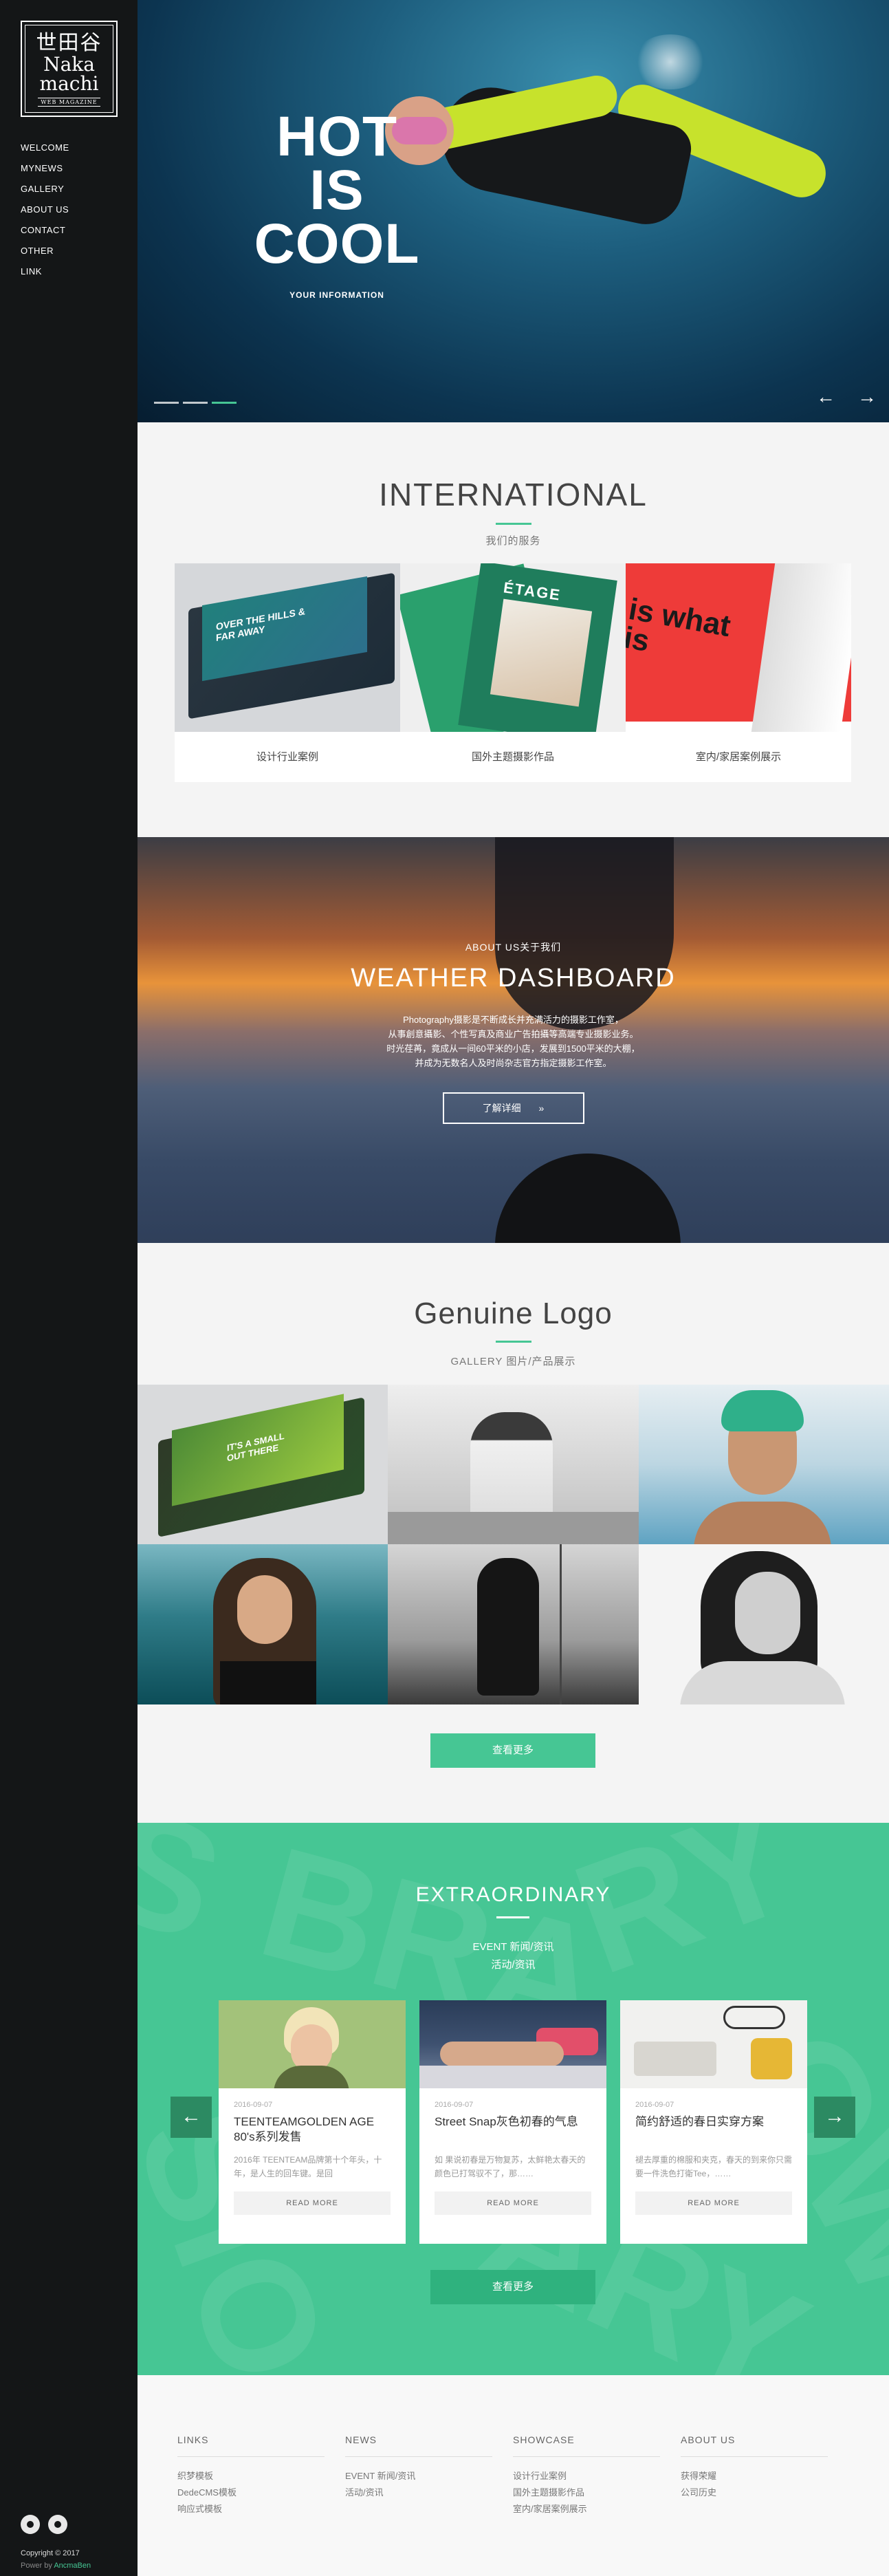 Image resolution: width=889 pixels, height=2576 pixels. Describe the element at coordinates (287, 647) in the screenshot. I see `service-card-image: OVER THE HILLS & FAR AWAY` at that location.